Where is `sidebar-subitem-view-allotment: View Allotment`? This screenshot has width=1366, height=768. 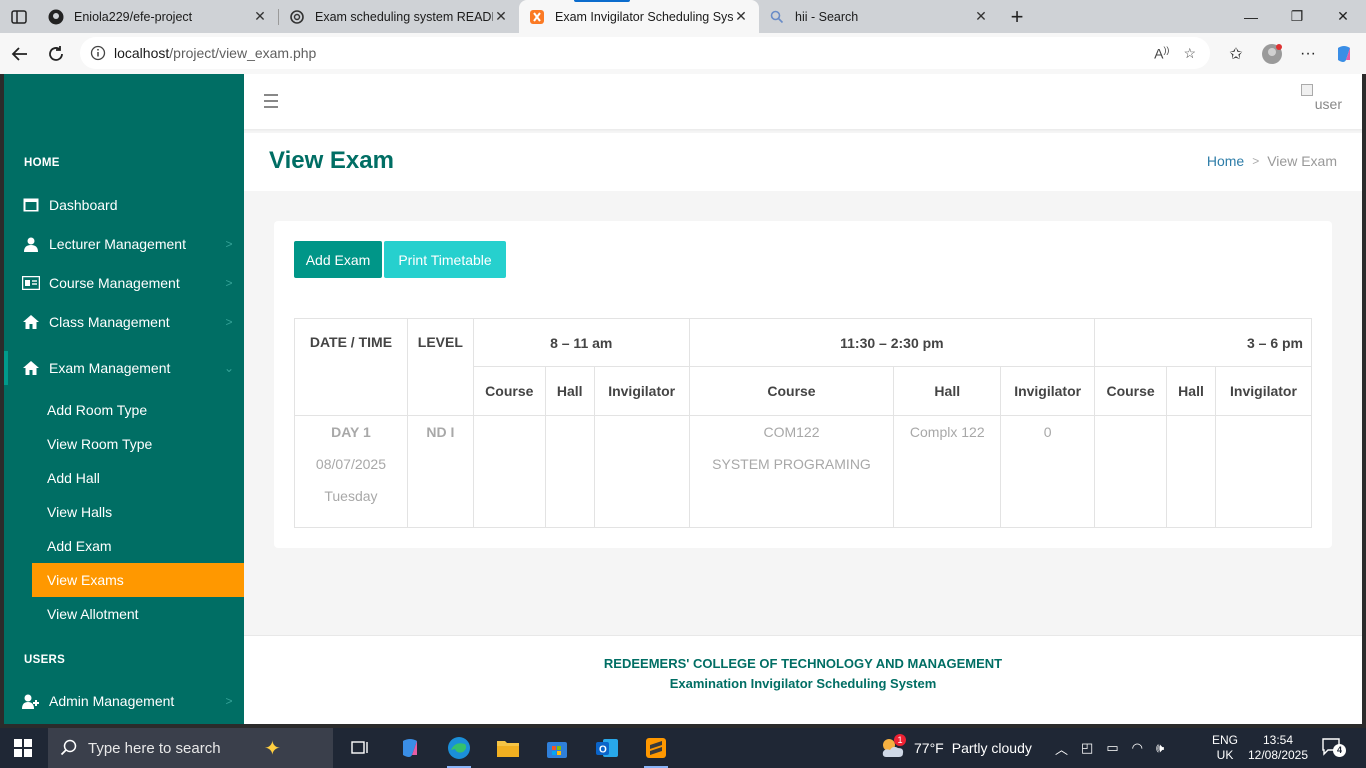 sidebar-subitem-view-allotment: View Allotment is located at coordinates (138, 614).